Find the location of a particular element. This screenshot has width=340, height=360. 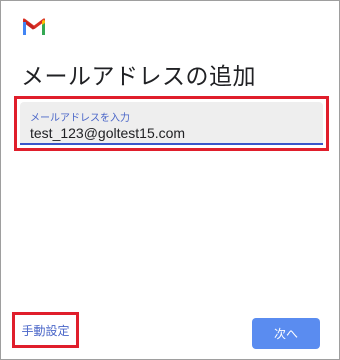

email-field: メールアドレスを入力 test_123@goltest15.com is located at coordinates (171, 123).